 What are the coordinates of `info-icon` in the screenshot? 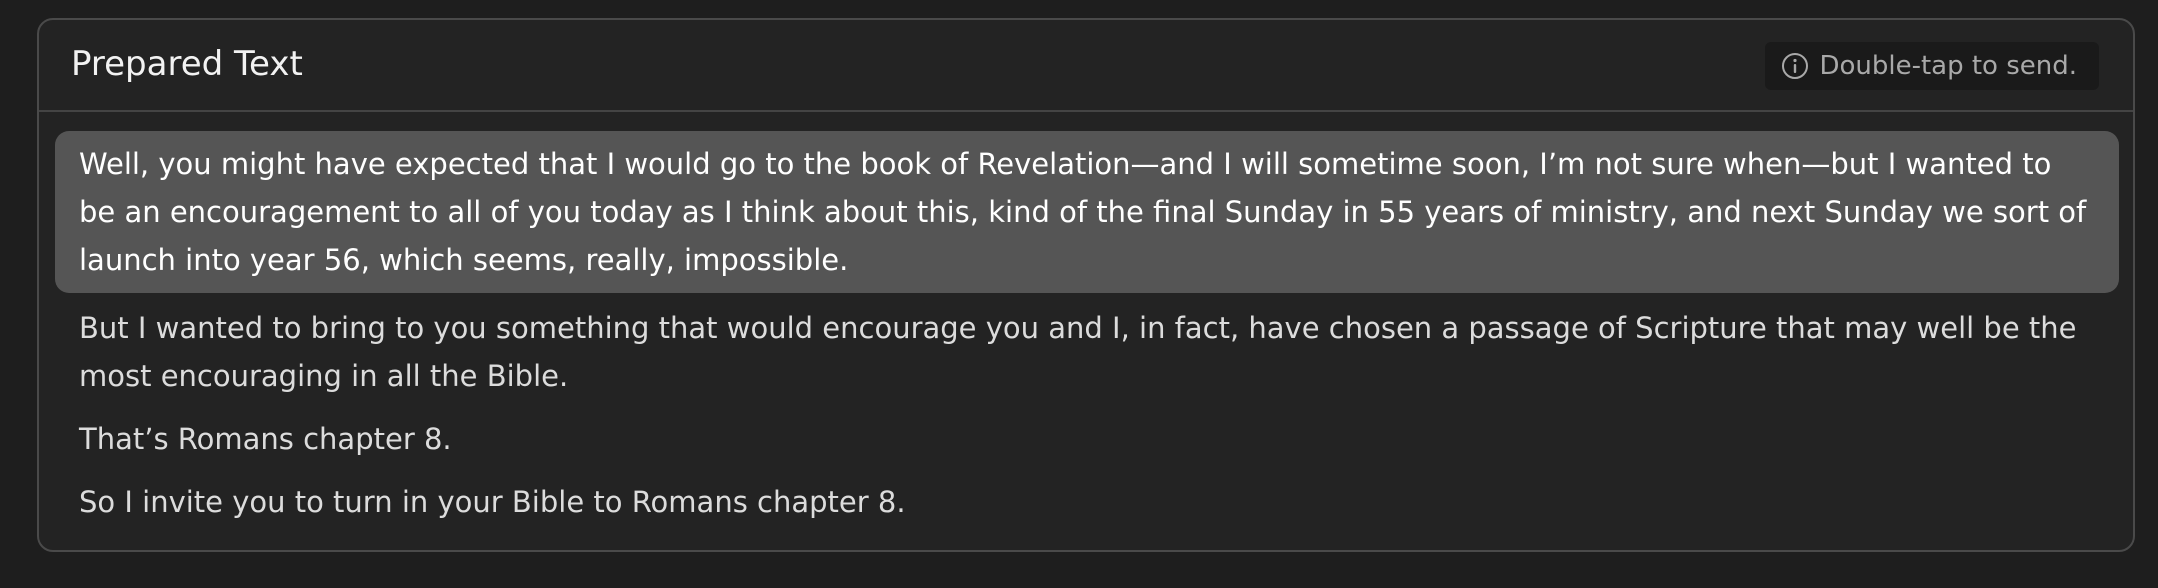 It's located at (1795, 66).